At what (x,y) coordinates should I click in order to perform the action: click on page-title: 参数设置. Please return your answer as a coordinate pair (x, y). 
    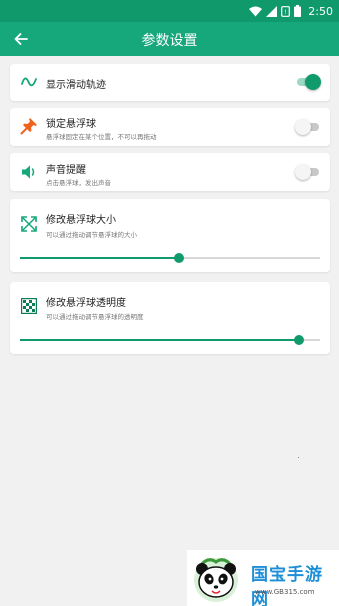
    Looking at the image, I should click on (169, 41).